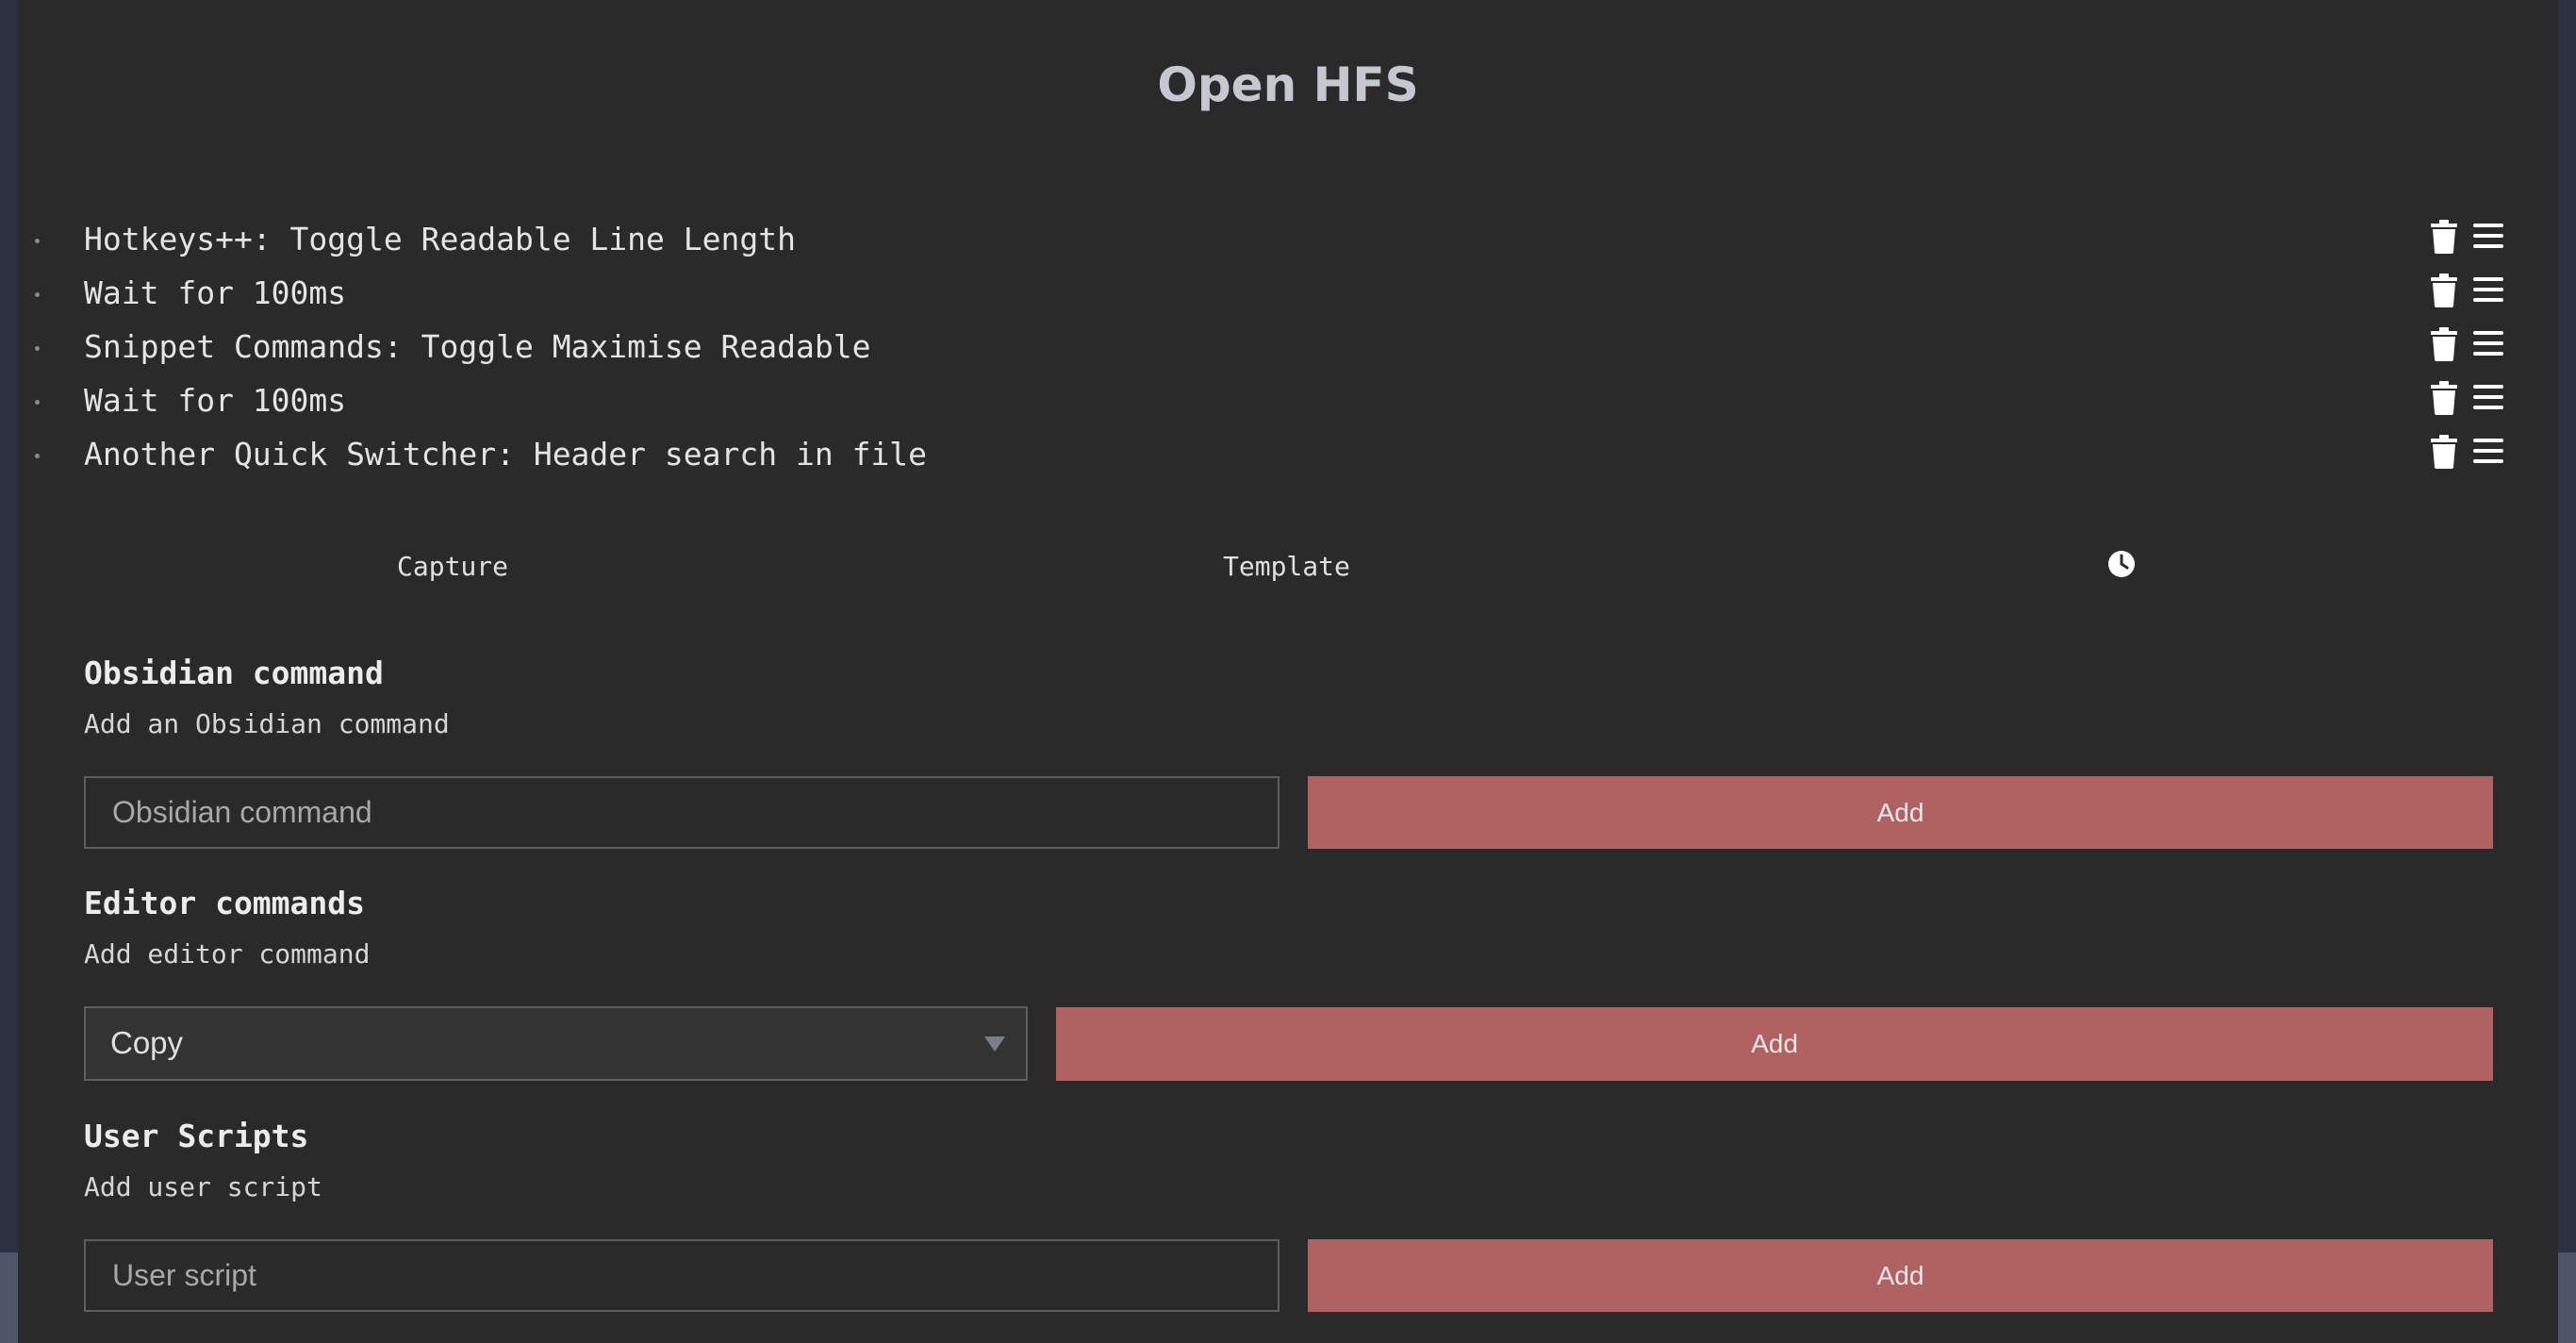 The image size is (2576, 1343). What do you see at coordinates (994, 1044) in the screenshot?
I see `chevron-down-icon` at bounding box center [994, 1044].